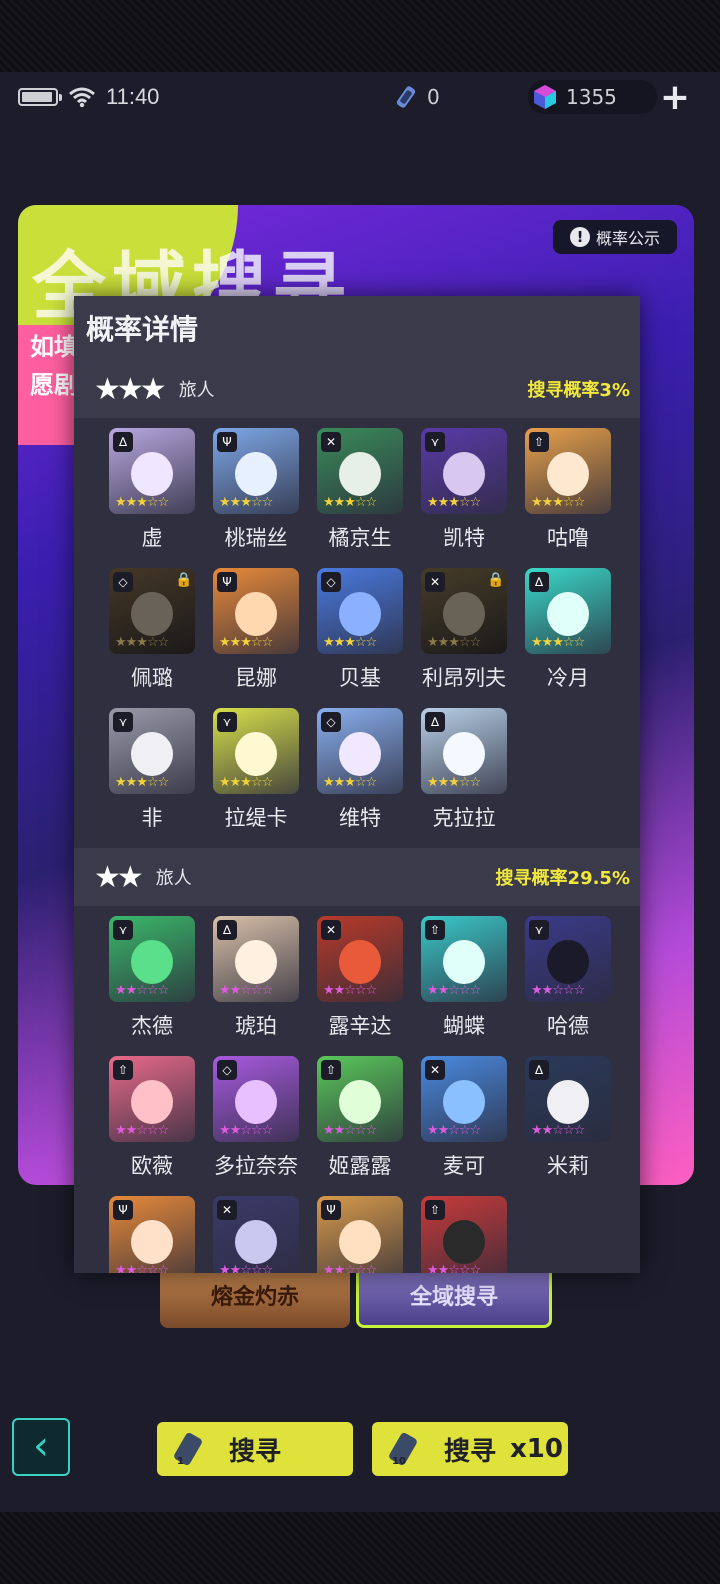  I want to click on probability-announcement-button: ! 概率公示, so click(615, 237).